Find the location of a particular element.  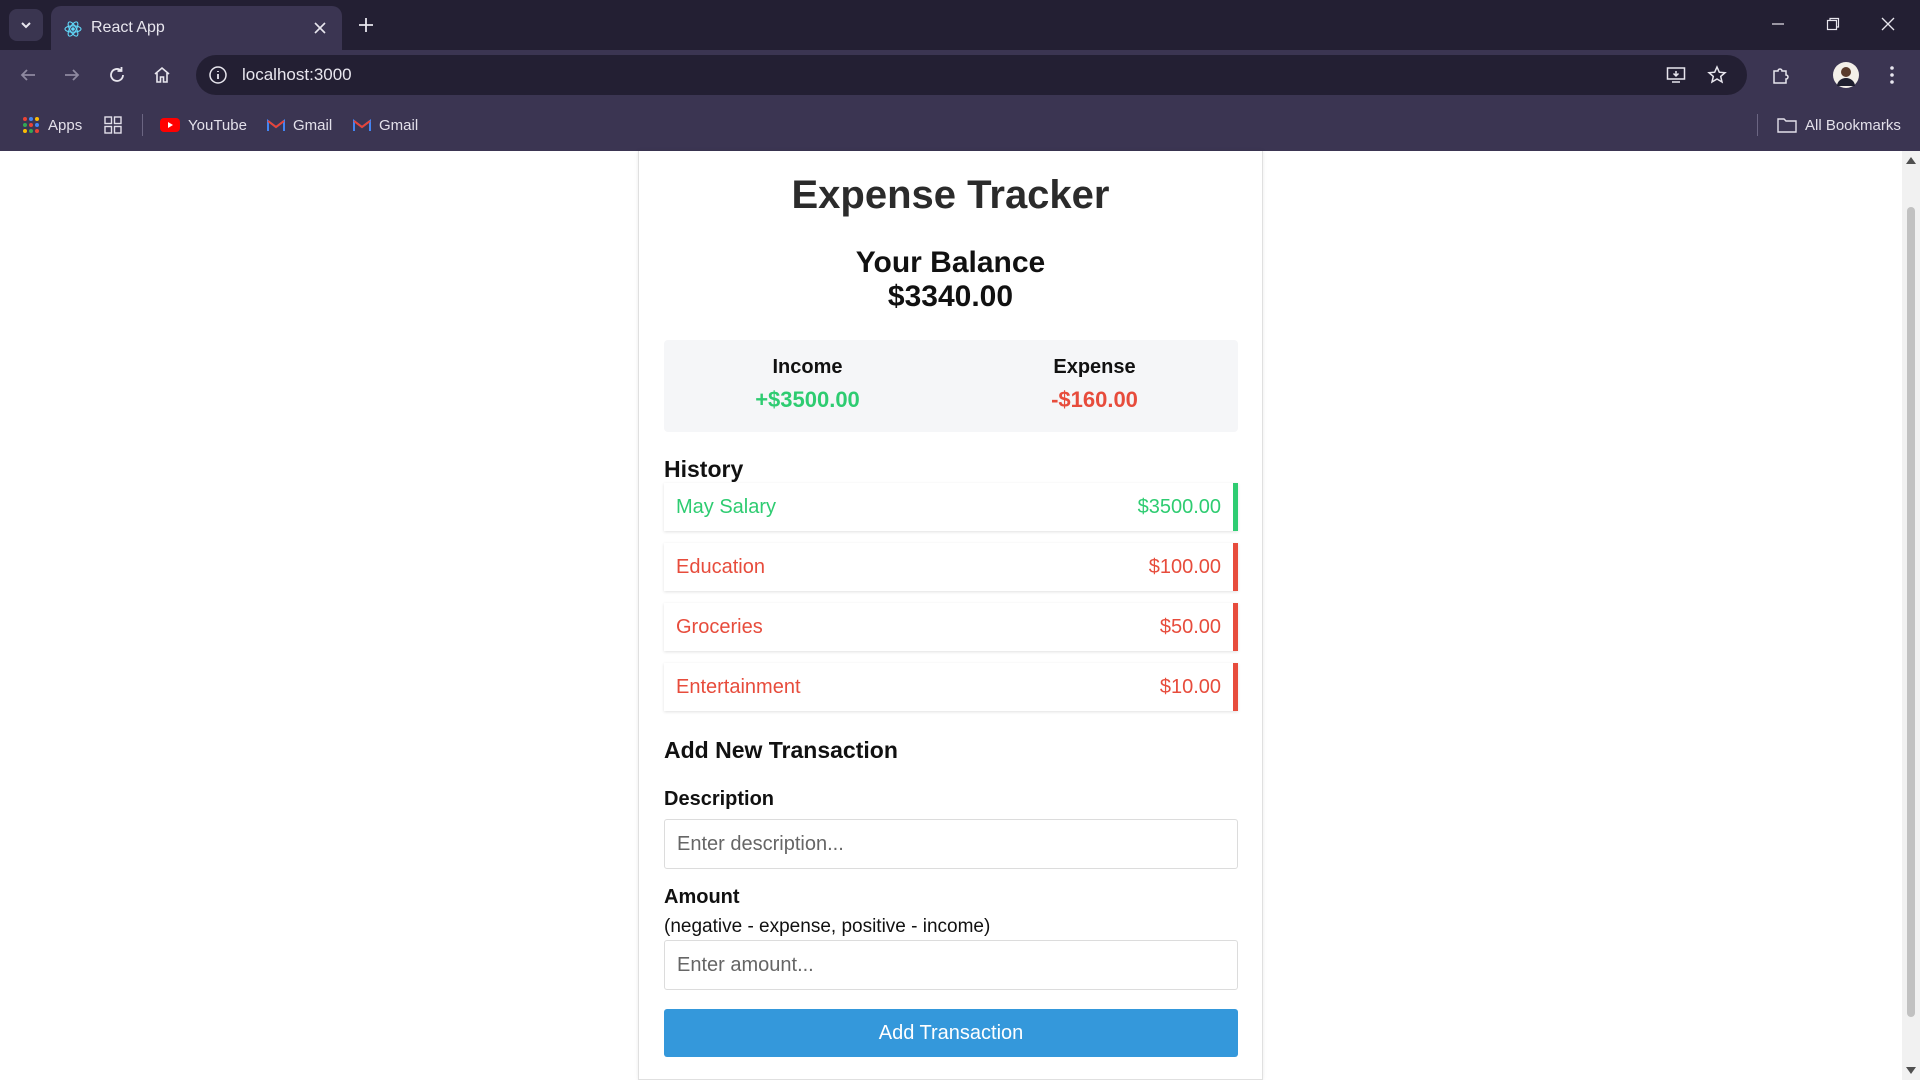

close-tab-button is located at coordinates (320, 28).